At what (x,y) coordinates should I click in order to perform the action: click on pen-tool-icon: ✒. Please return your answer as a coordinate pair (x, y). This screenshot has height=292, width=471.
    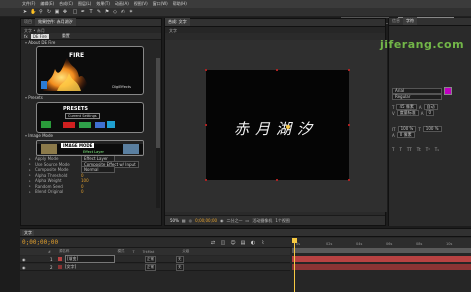
    Looking at the image, I should click on (83, 12).